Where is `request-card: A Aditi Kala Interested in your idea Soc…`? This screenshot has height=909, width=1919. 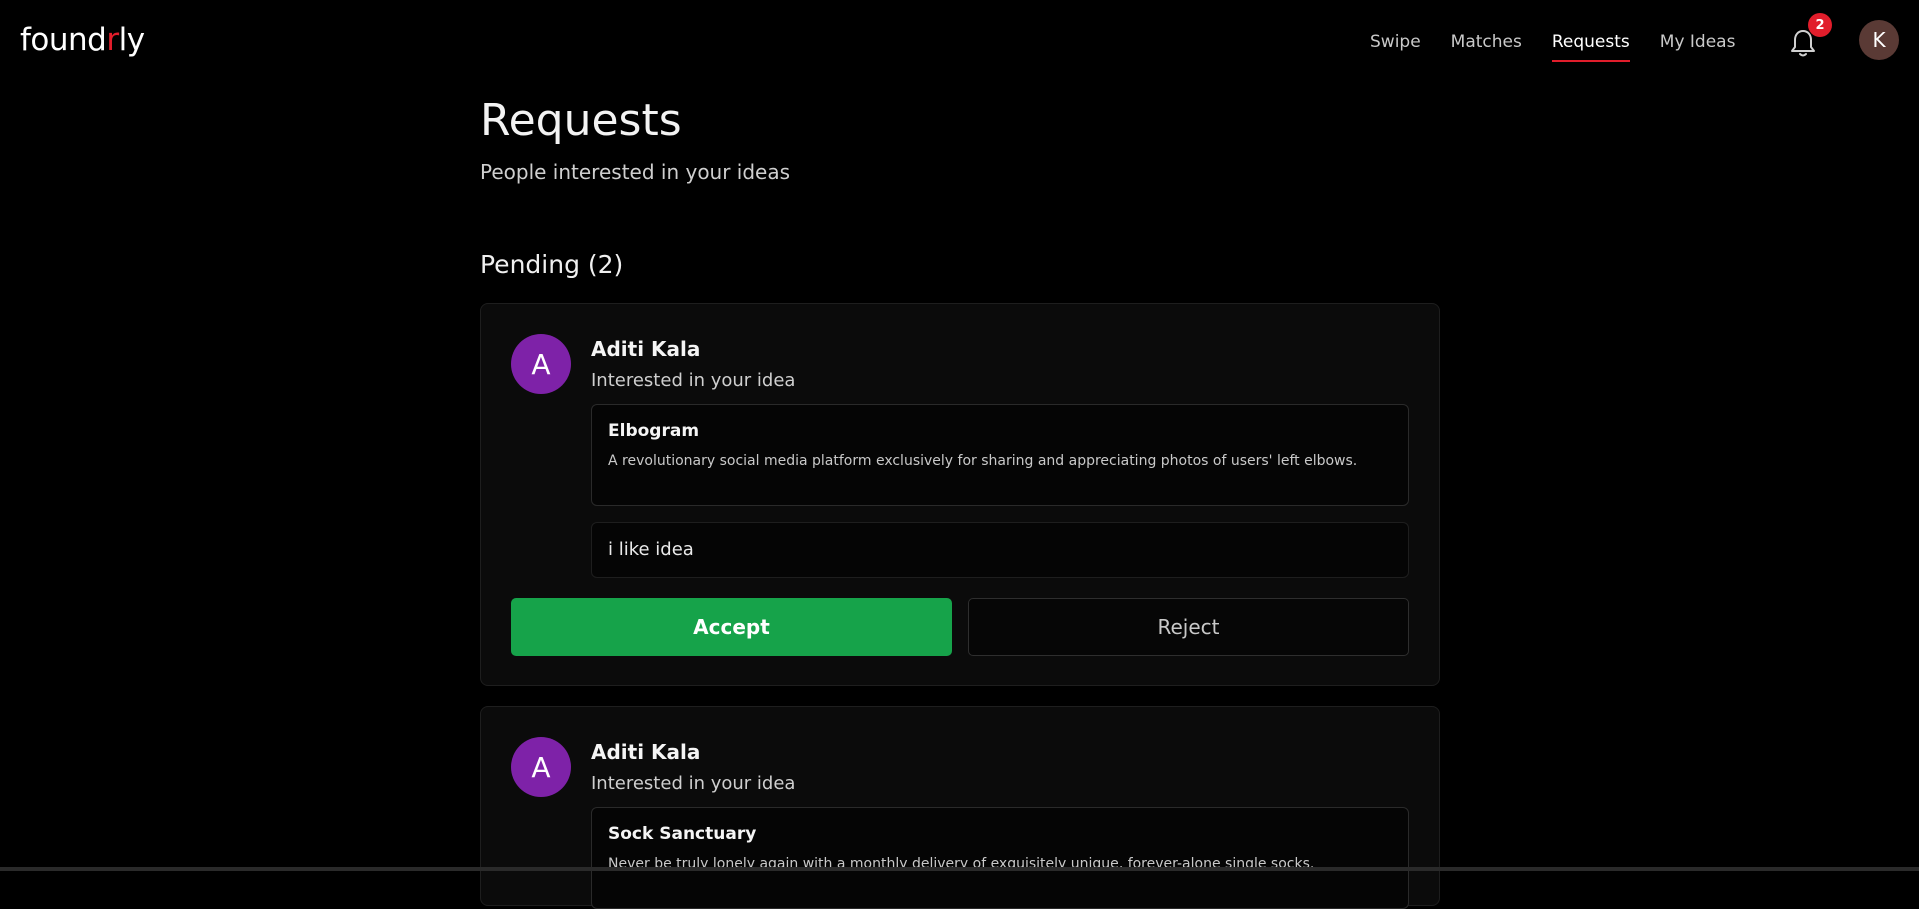
request-card: A Aditi Kala Interested in your idea Soc… is located at coordinates (960, 807).